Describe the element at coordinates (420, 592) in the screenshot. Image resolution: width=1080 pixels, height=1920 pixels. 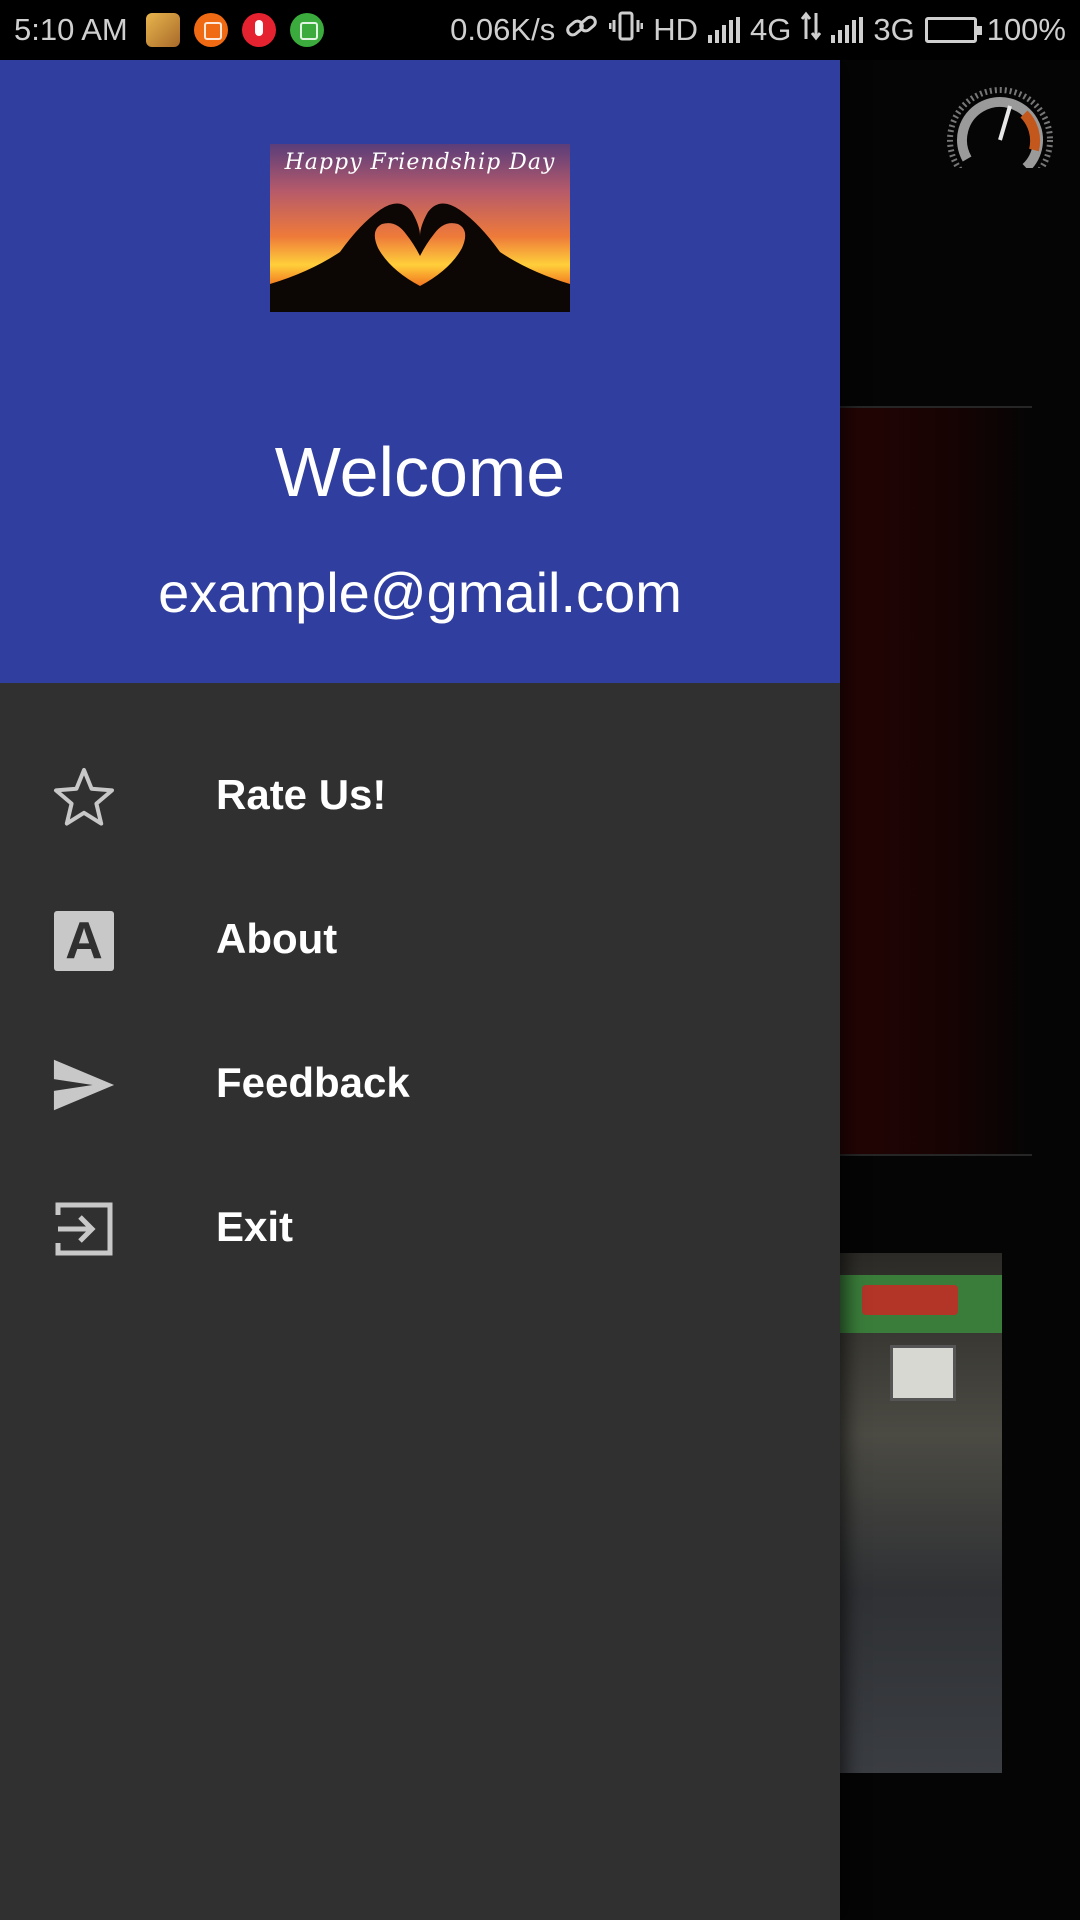
I see `user-email: example@gmail.com` at that location.